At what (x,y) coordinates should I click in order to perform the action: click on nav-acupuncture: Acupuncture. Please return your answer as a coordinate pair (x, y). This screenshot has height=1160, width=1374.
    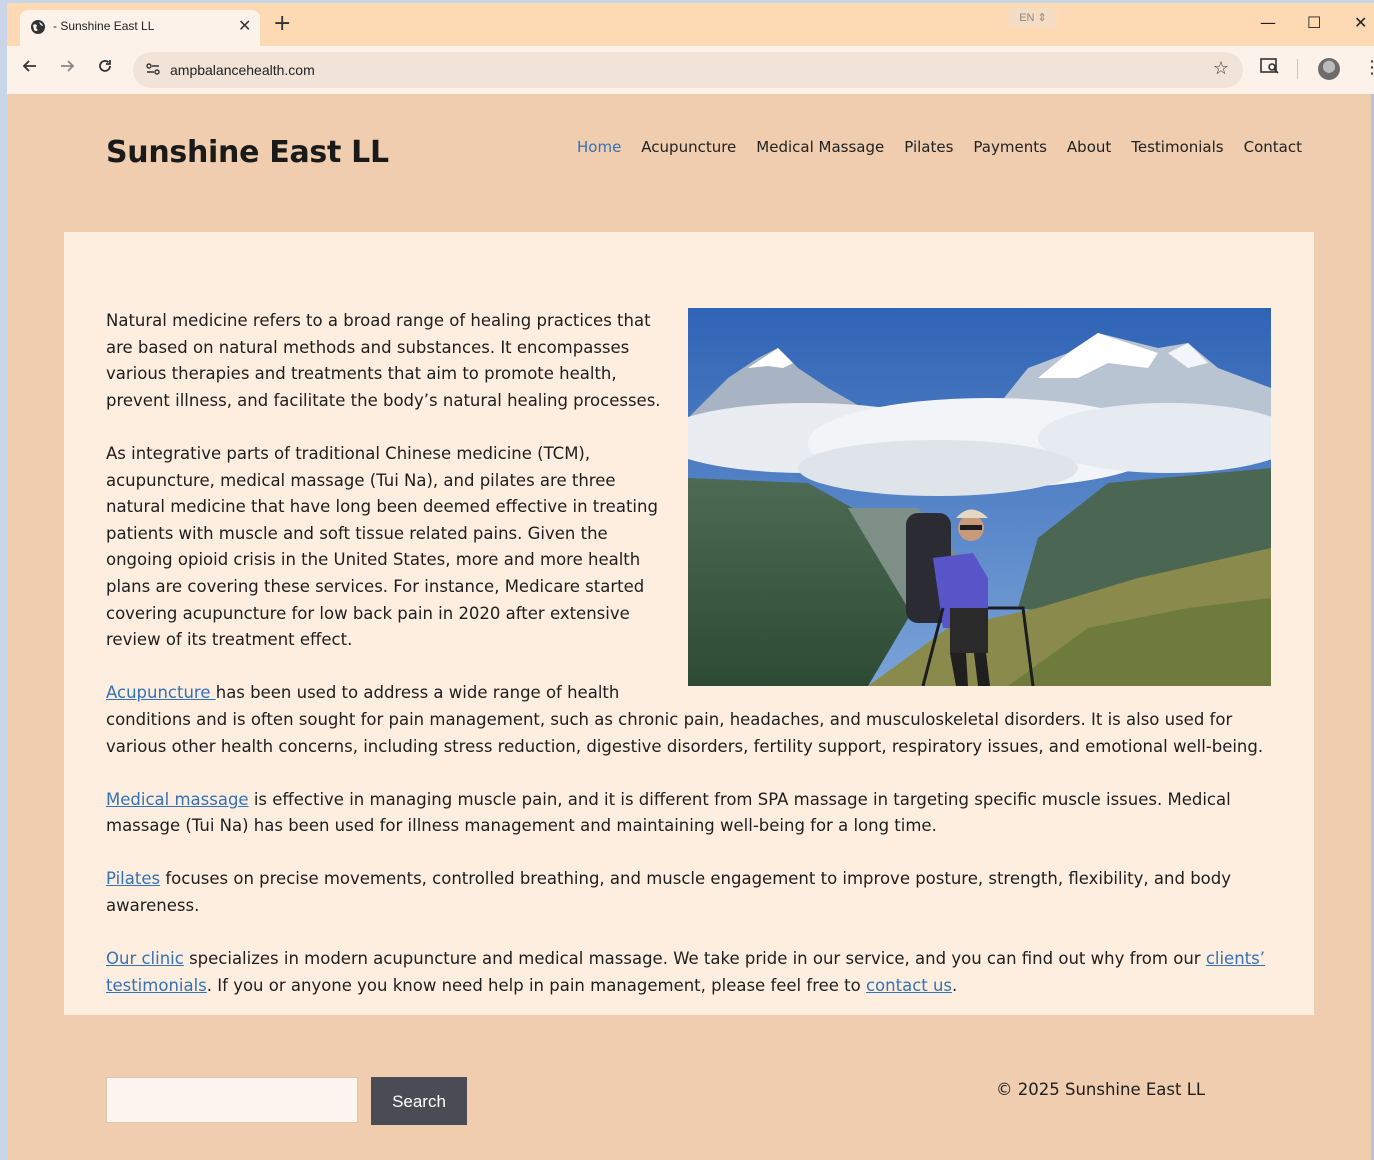
    Looking at the image, I should click on (688, 147).